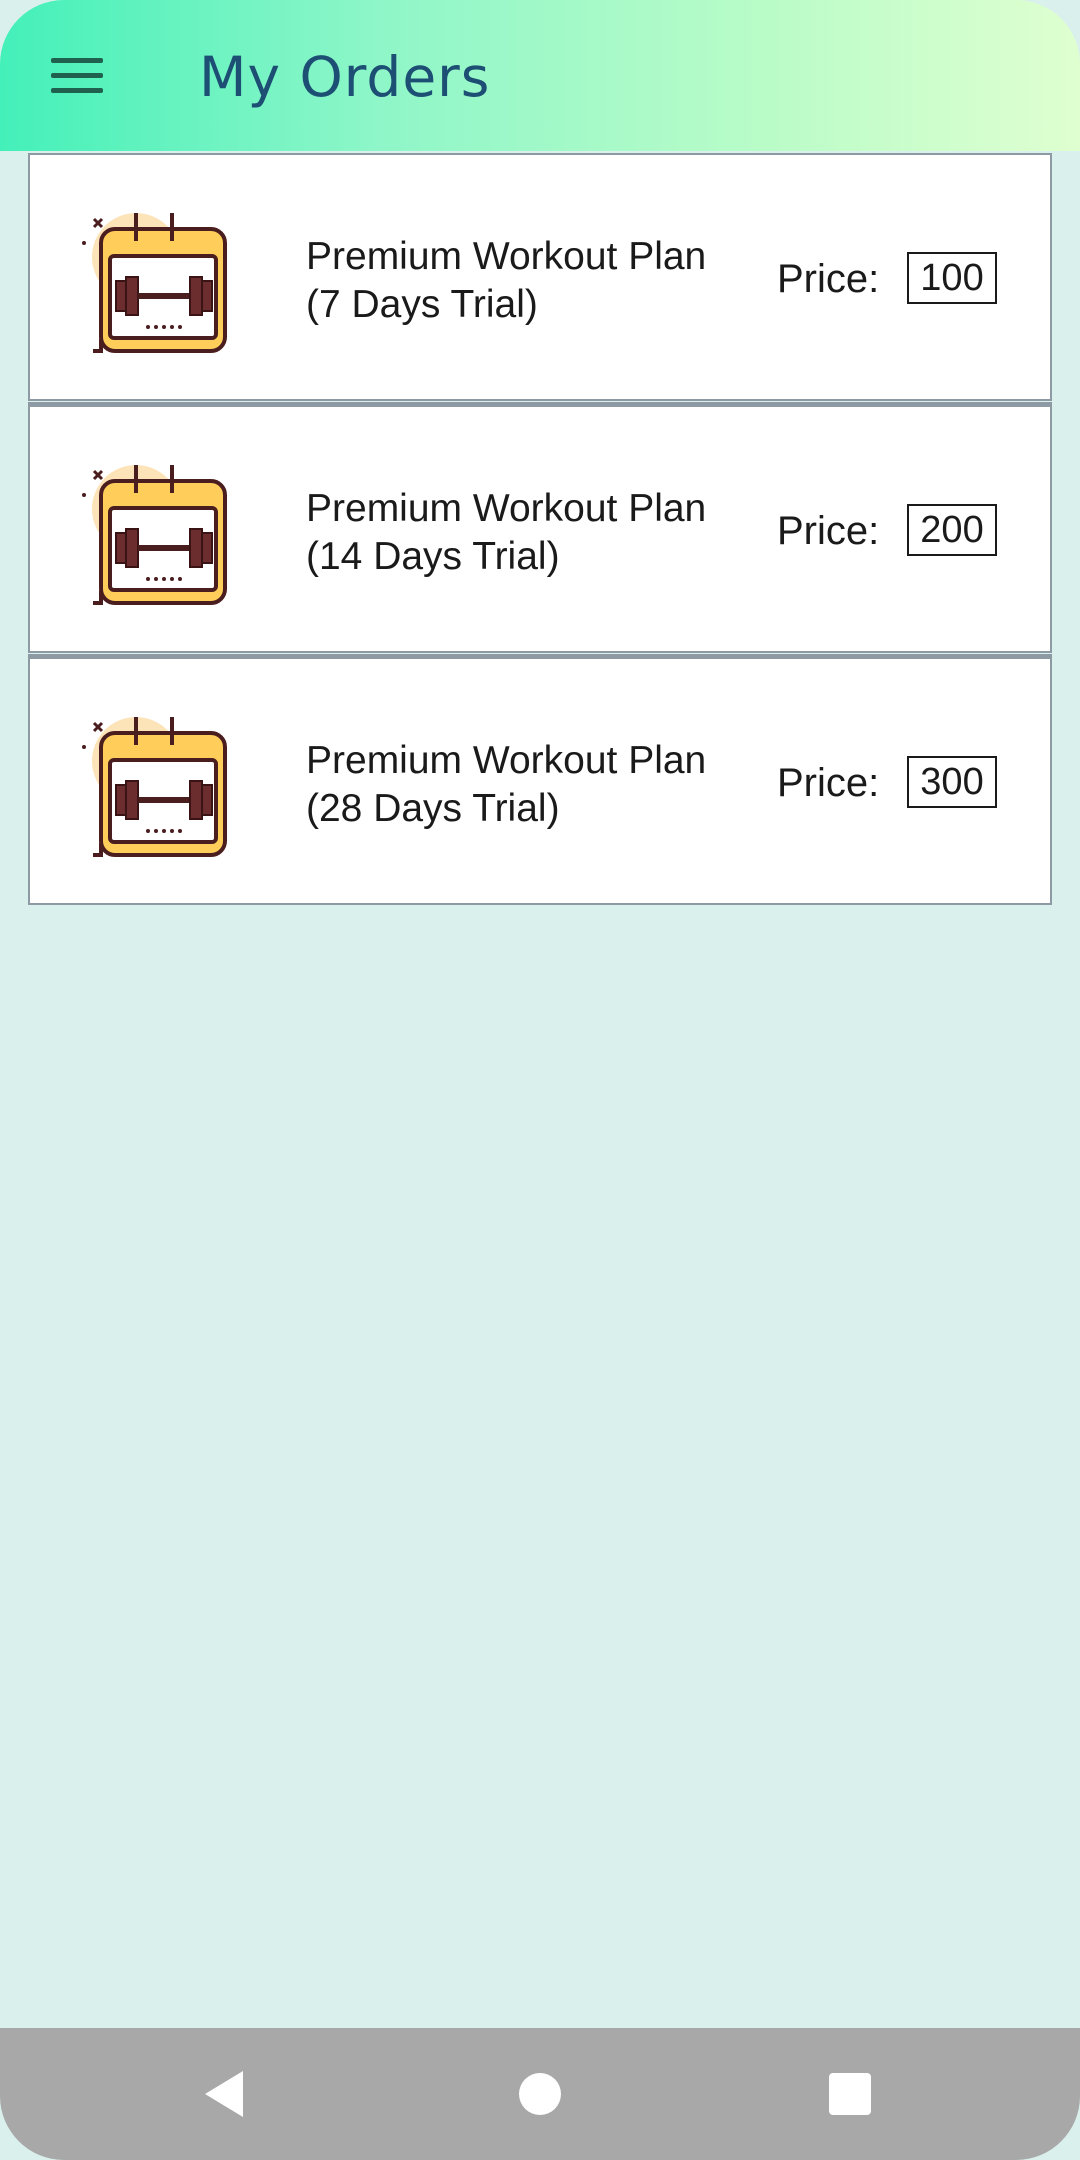 The image size is (1080, 2160). I want to click on hamburger-menu-icon, so click(77, 75).